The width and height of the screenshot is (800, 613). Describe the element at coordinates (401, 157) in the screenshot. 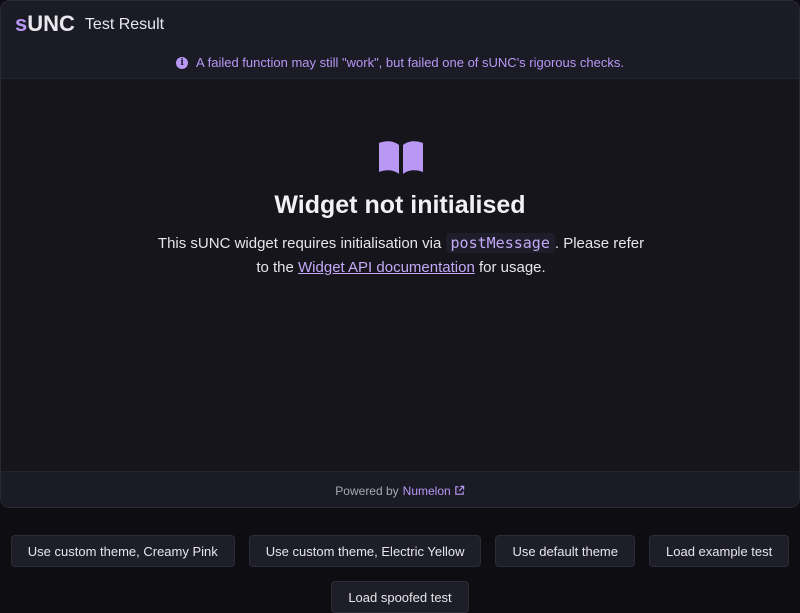

I see `book-open-icon` at that location.